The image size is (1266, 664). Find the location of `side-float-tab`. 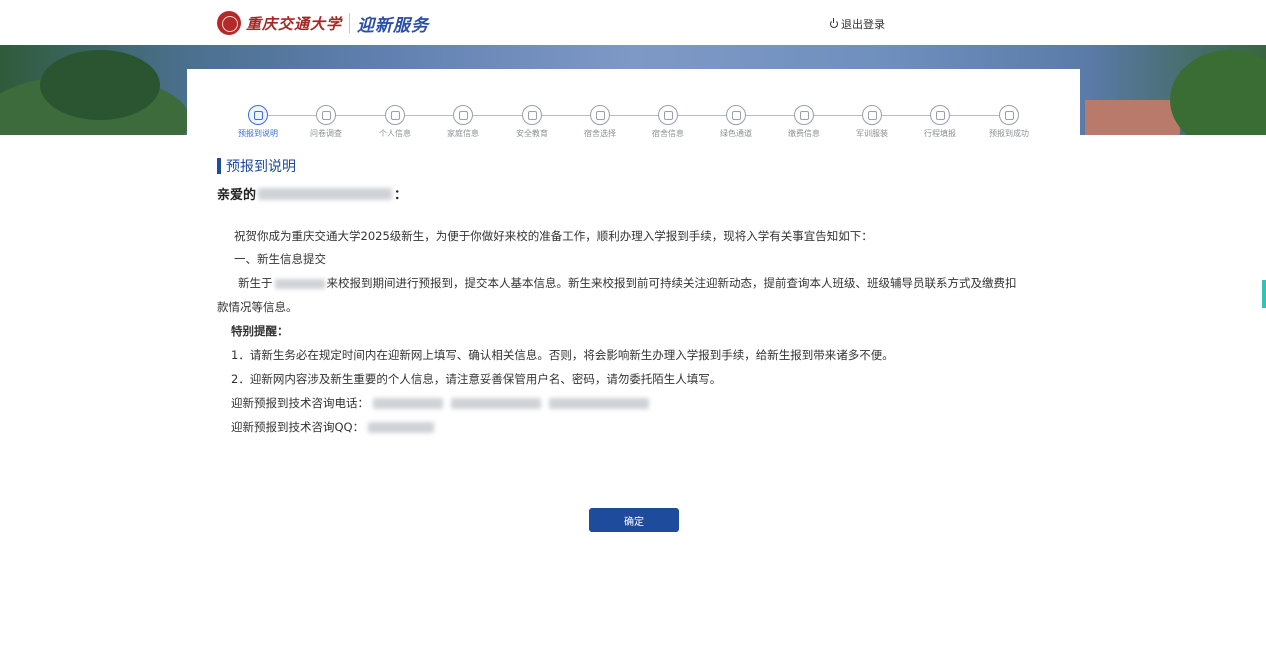

side-float-tab is located at coordinates (1264, 294).